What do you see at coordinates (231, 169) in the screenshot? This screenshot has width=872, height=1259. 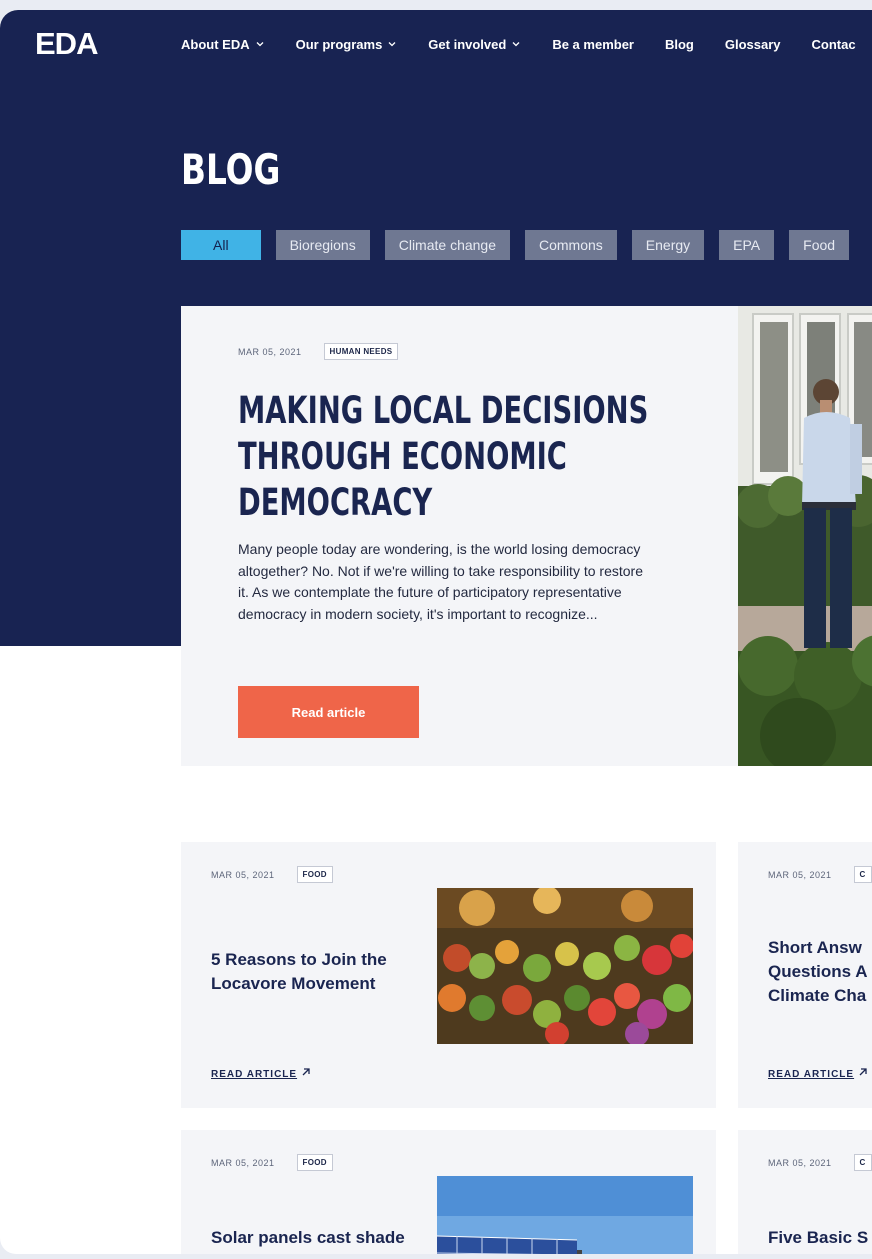 I see `page-title: BLOG` at bounding box center [231, 169].